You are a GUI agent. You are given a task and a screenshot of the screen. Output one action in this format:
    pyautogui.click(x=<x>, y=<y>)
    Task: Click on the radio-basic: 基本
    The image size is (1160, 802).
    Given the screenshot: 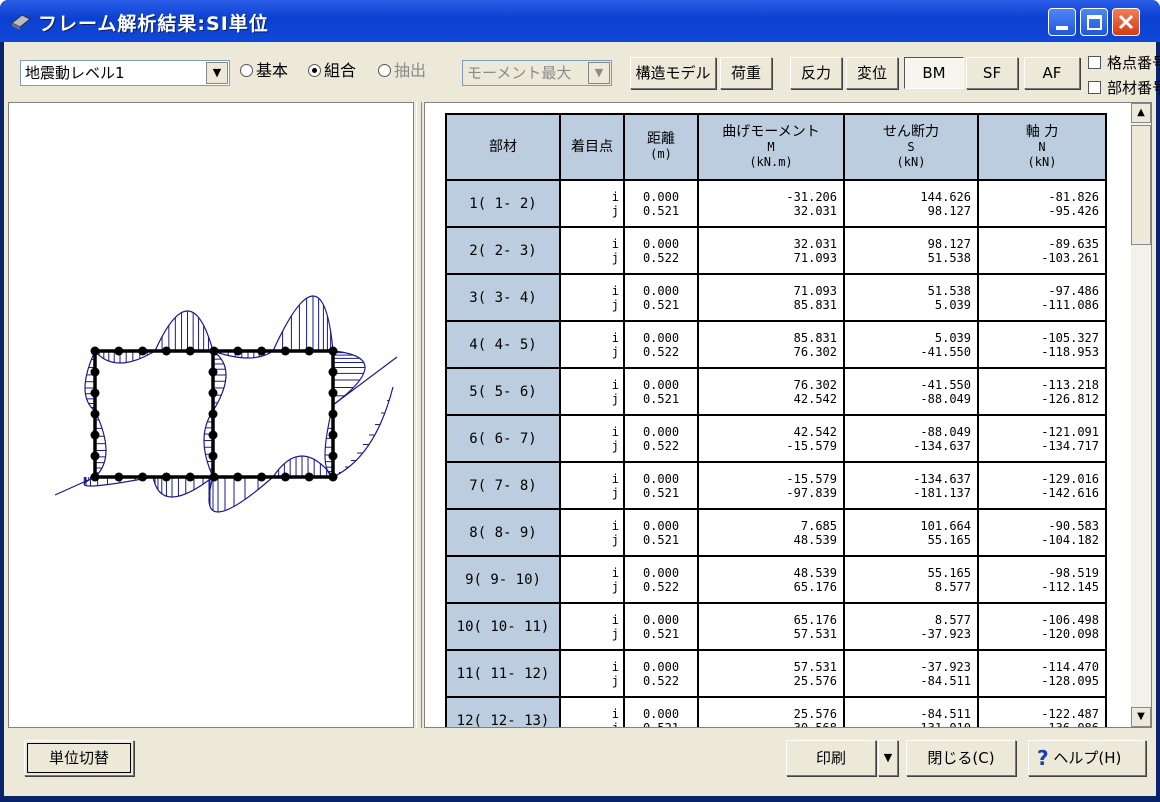 What is the action you would take?
    pyautogui.click(x=264, y=71)
    